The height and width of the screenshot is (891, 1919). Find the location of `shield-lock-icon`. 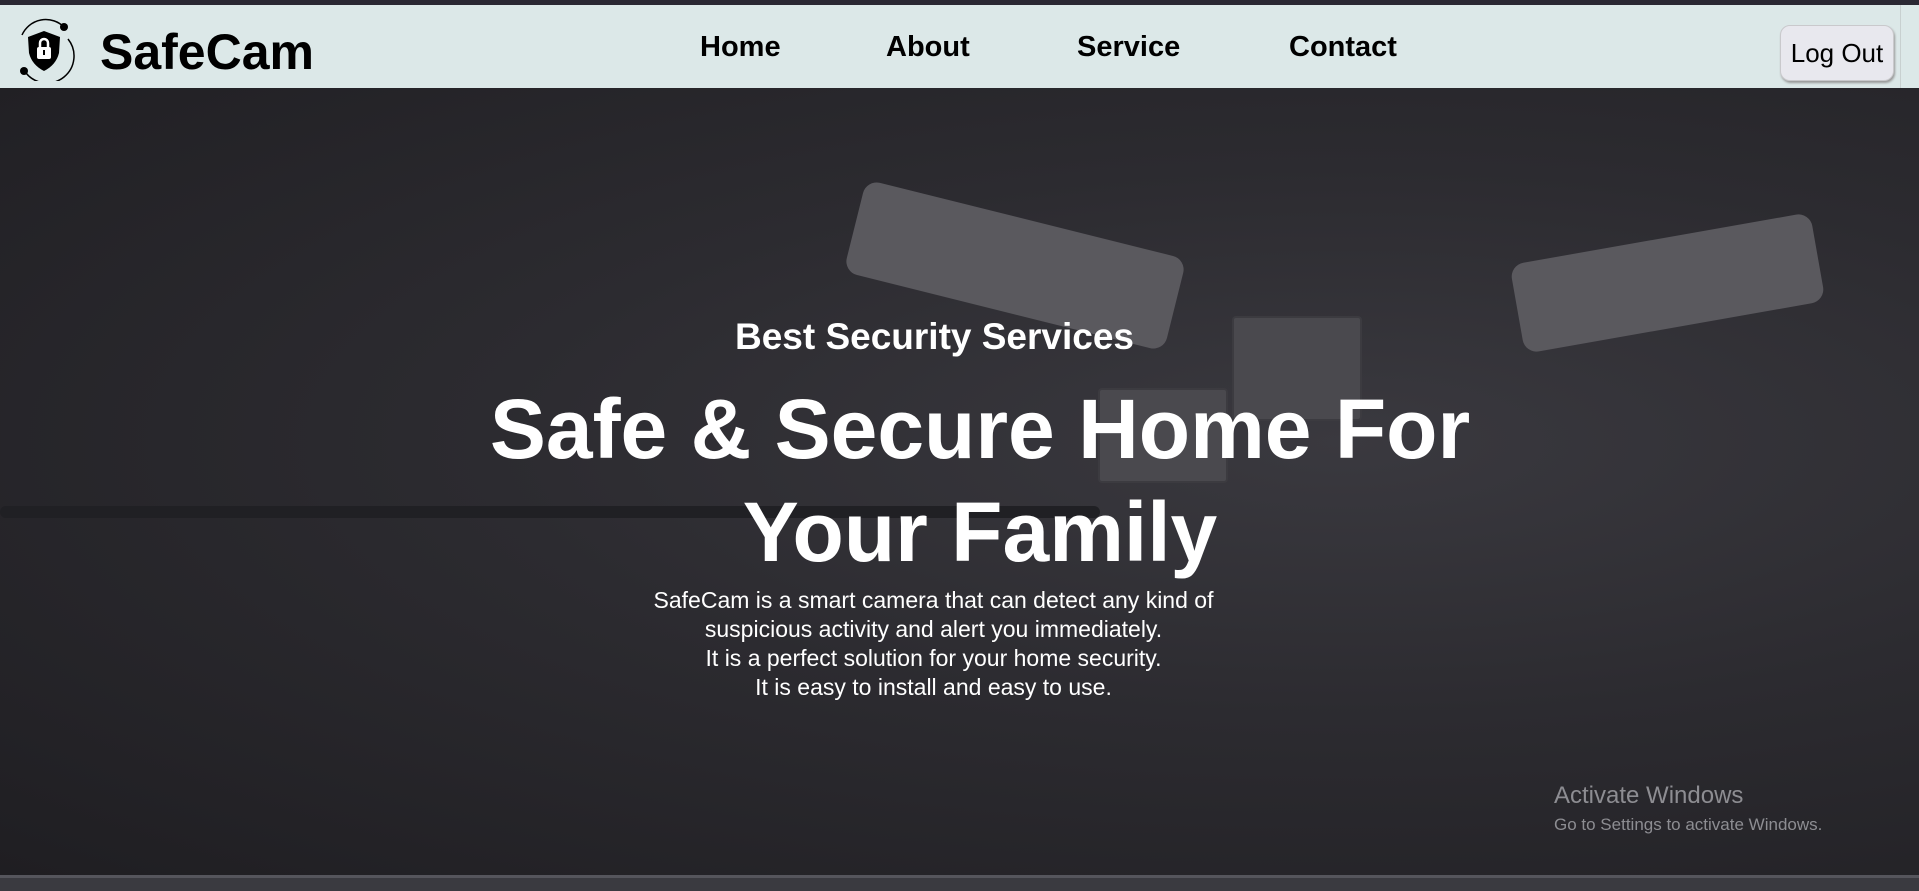

shield-lock-icon is located at coordinates (47, 49).